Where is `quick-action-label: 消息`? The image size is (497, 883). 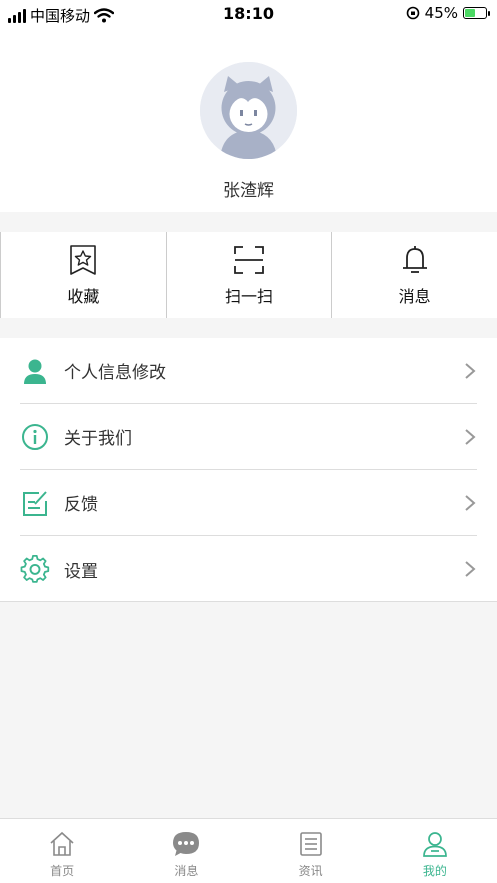
quick-action-label: 消息 is located at coordinates (414, 296).